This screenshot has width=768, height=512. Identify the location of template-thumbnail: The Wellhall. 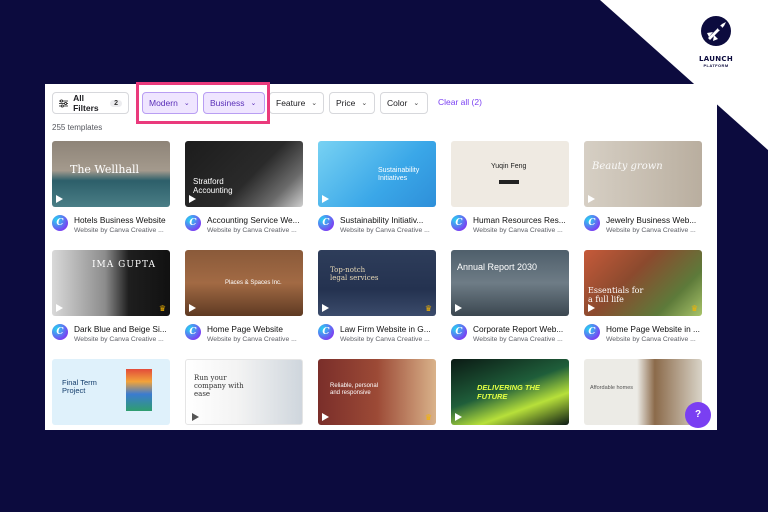
(111, 174).